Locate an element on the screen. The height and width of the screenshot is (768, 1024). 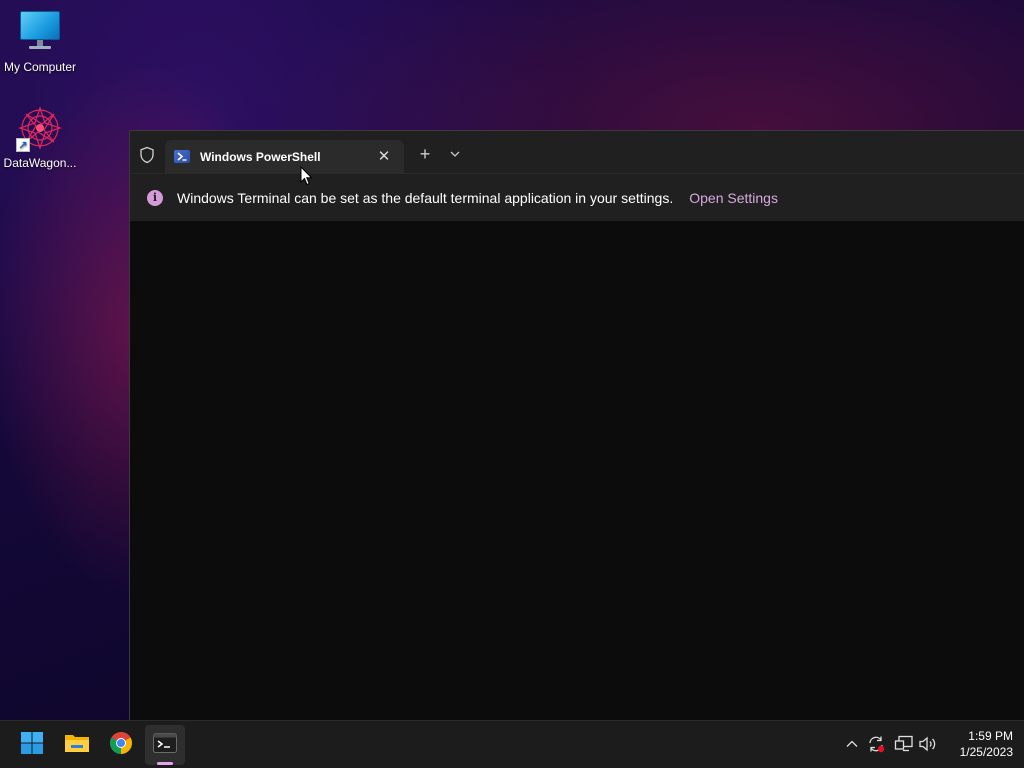
network-icon is located at coordinates (904, 744).